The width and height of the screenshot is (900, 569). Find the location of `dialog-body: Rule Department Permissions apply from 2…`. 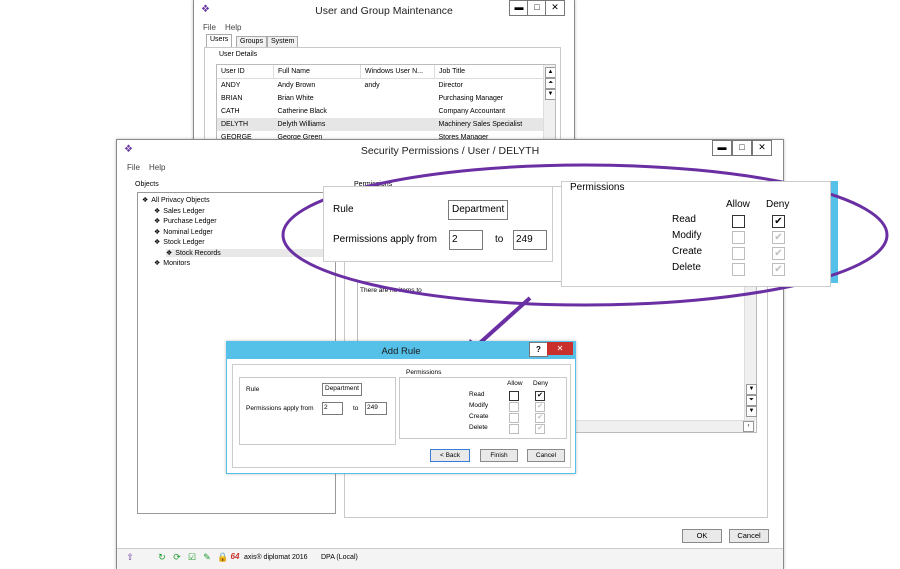

dialog-body: Rule Department Permissions apply from 2… is located at coordinates (401, 416).